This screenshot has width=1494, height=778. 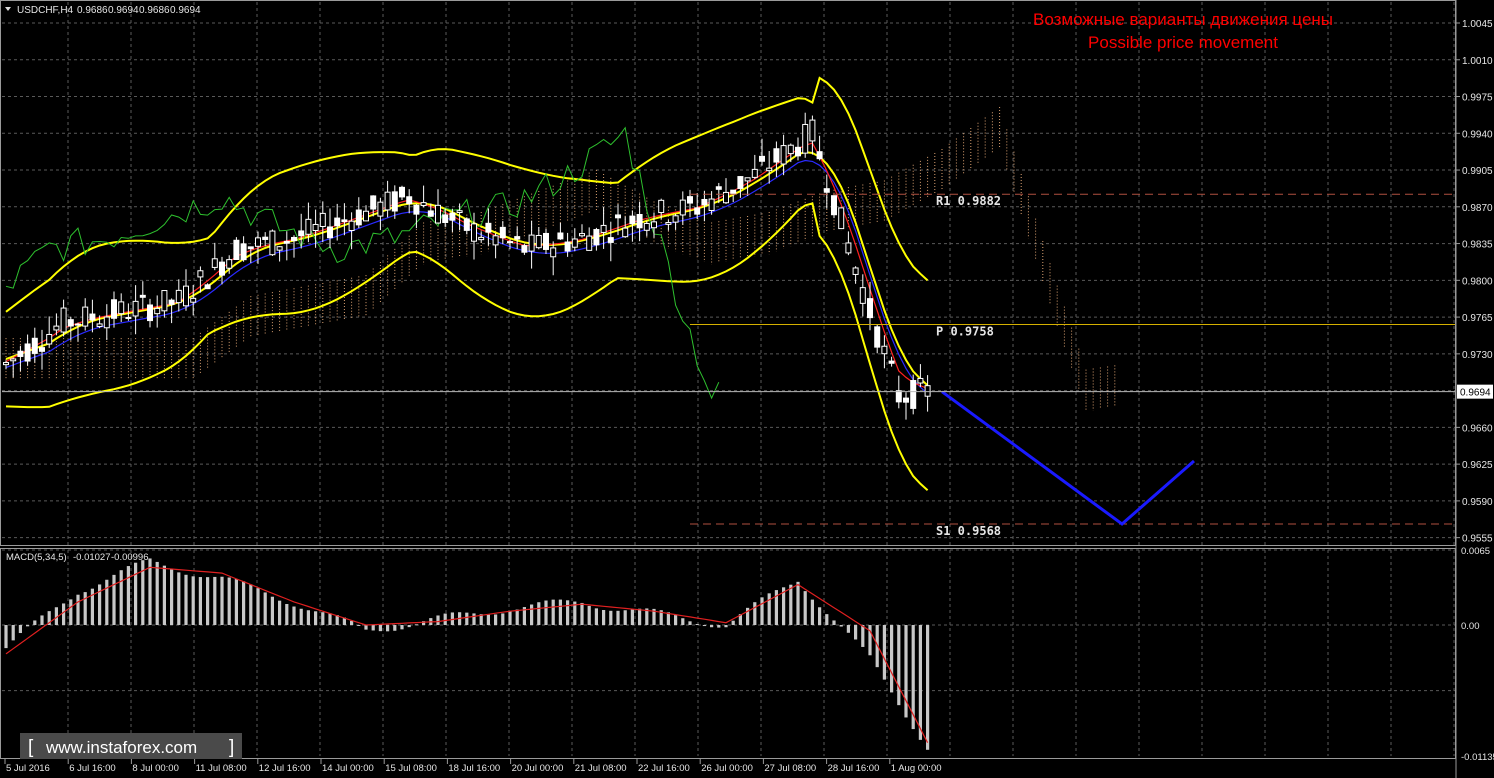 I want to click on macd-header: MACD(5,34,5) -0.01027 -0.00996, so click(x=77, y=557).